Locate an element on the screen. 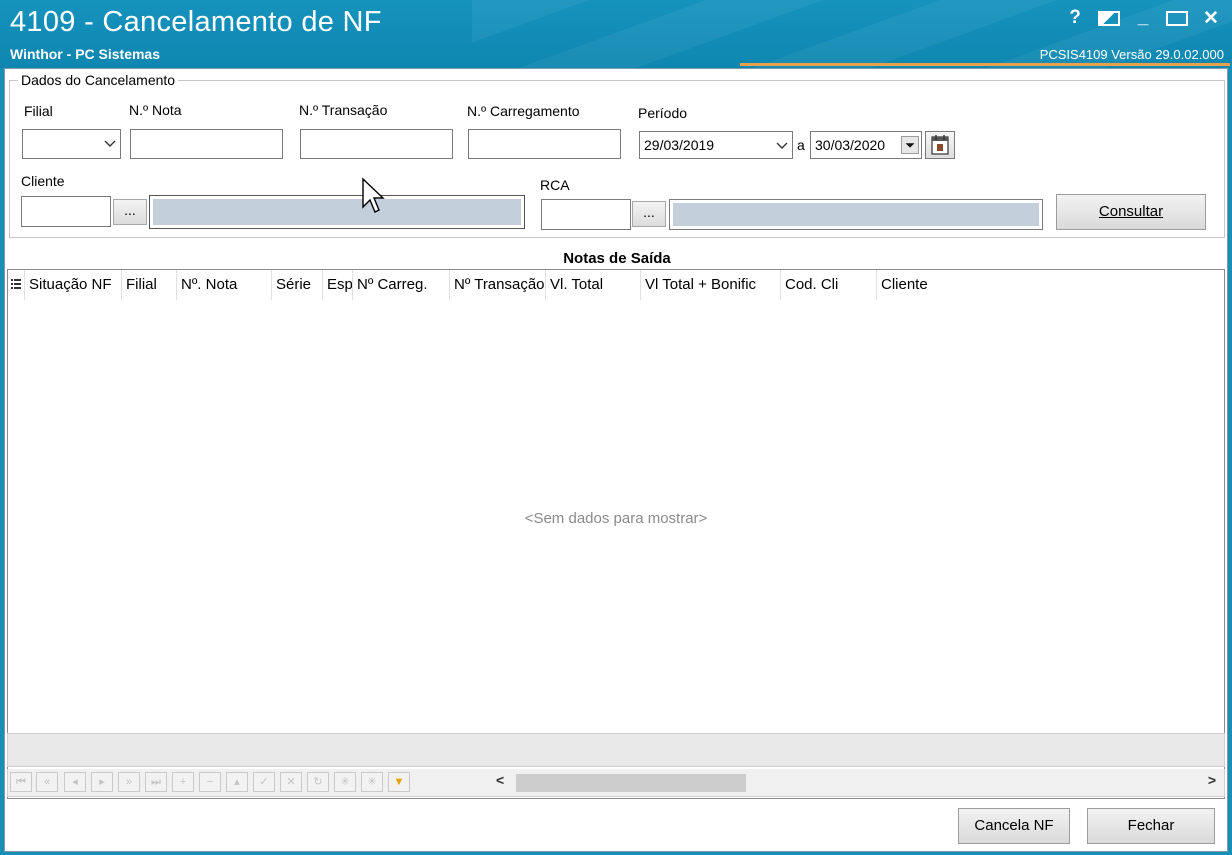 This screenshot has width=1232, height=855. calendar-button is located at coordinates (940, 145).